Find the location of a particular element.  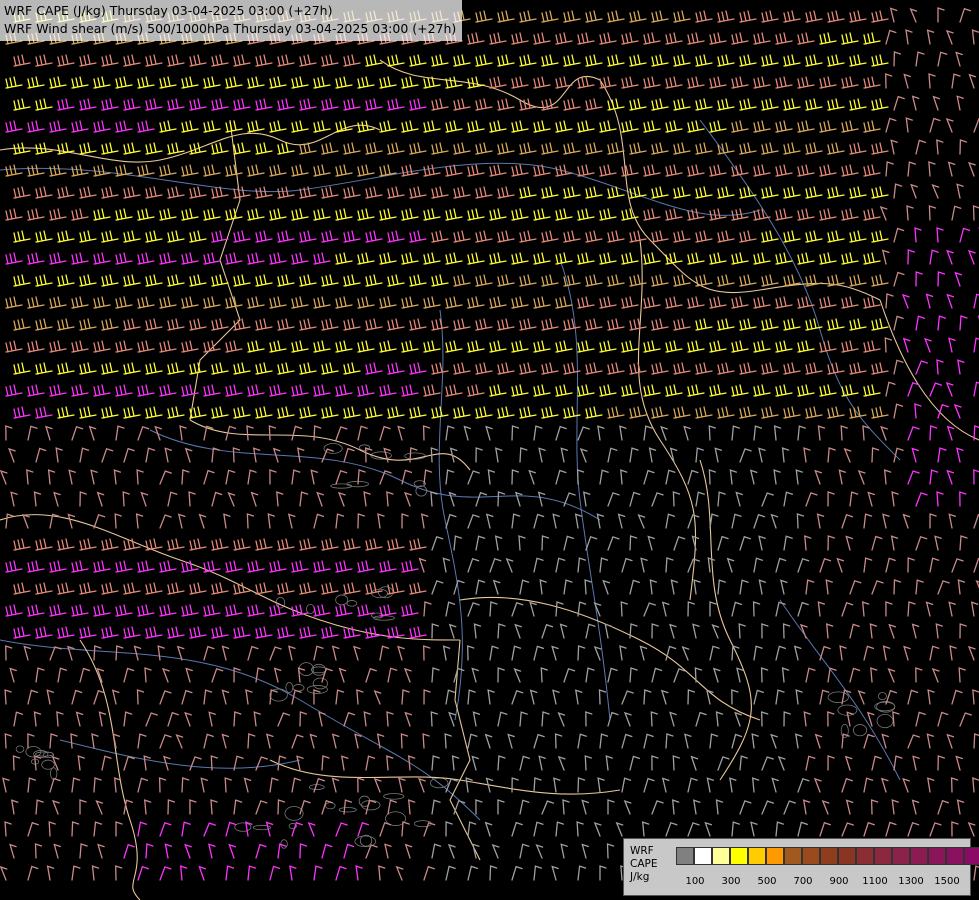

legend-tick: 700 is located at coordinates (803, 881).